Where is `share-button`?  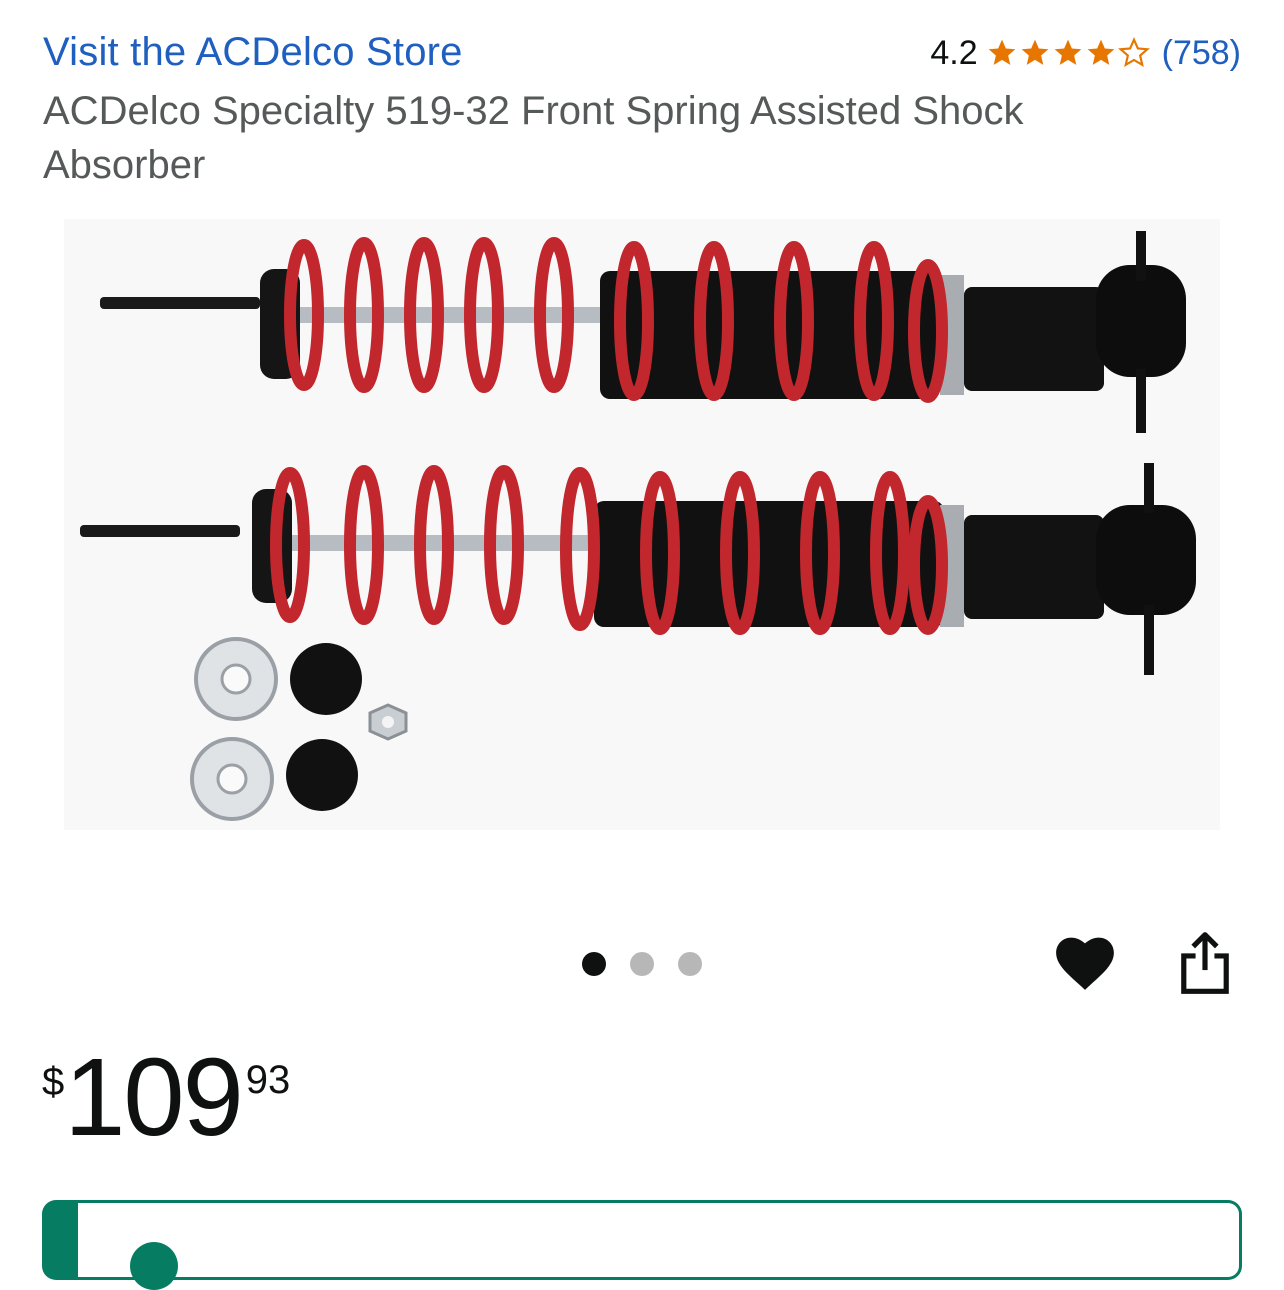
share-button is located at coordinates (1205, 963).